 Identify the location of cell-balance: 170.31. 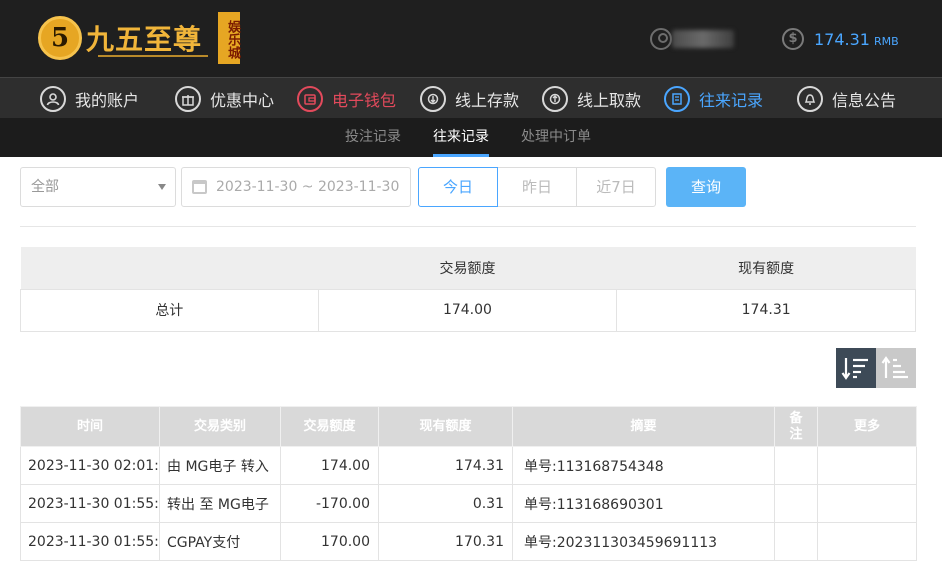
(445, 541).